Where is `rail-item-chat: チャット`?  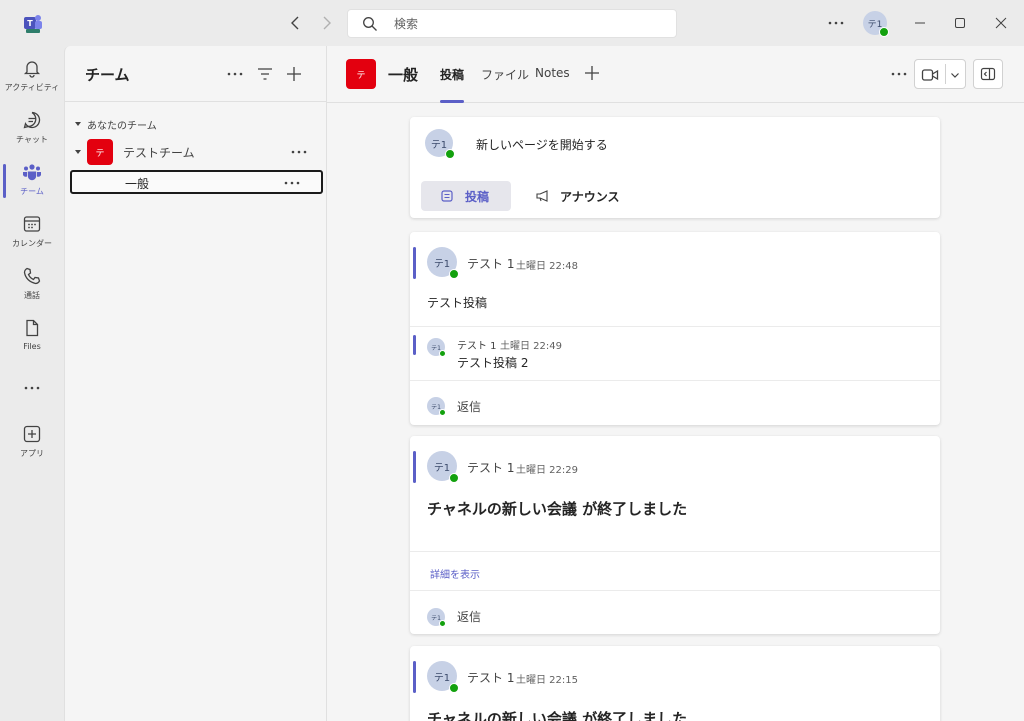
rail-item-chat: チャット is located at coordinates (32, 130).